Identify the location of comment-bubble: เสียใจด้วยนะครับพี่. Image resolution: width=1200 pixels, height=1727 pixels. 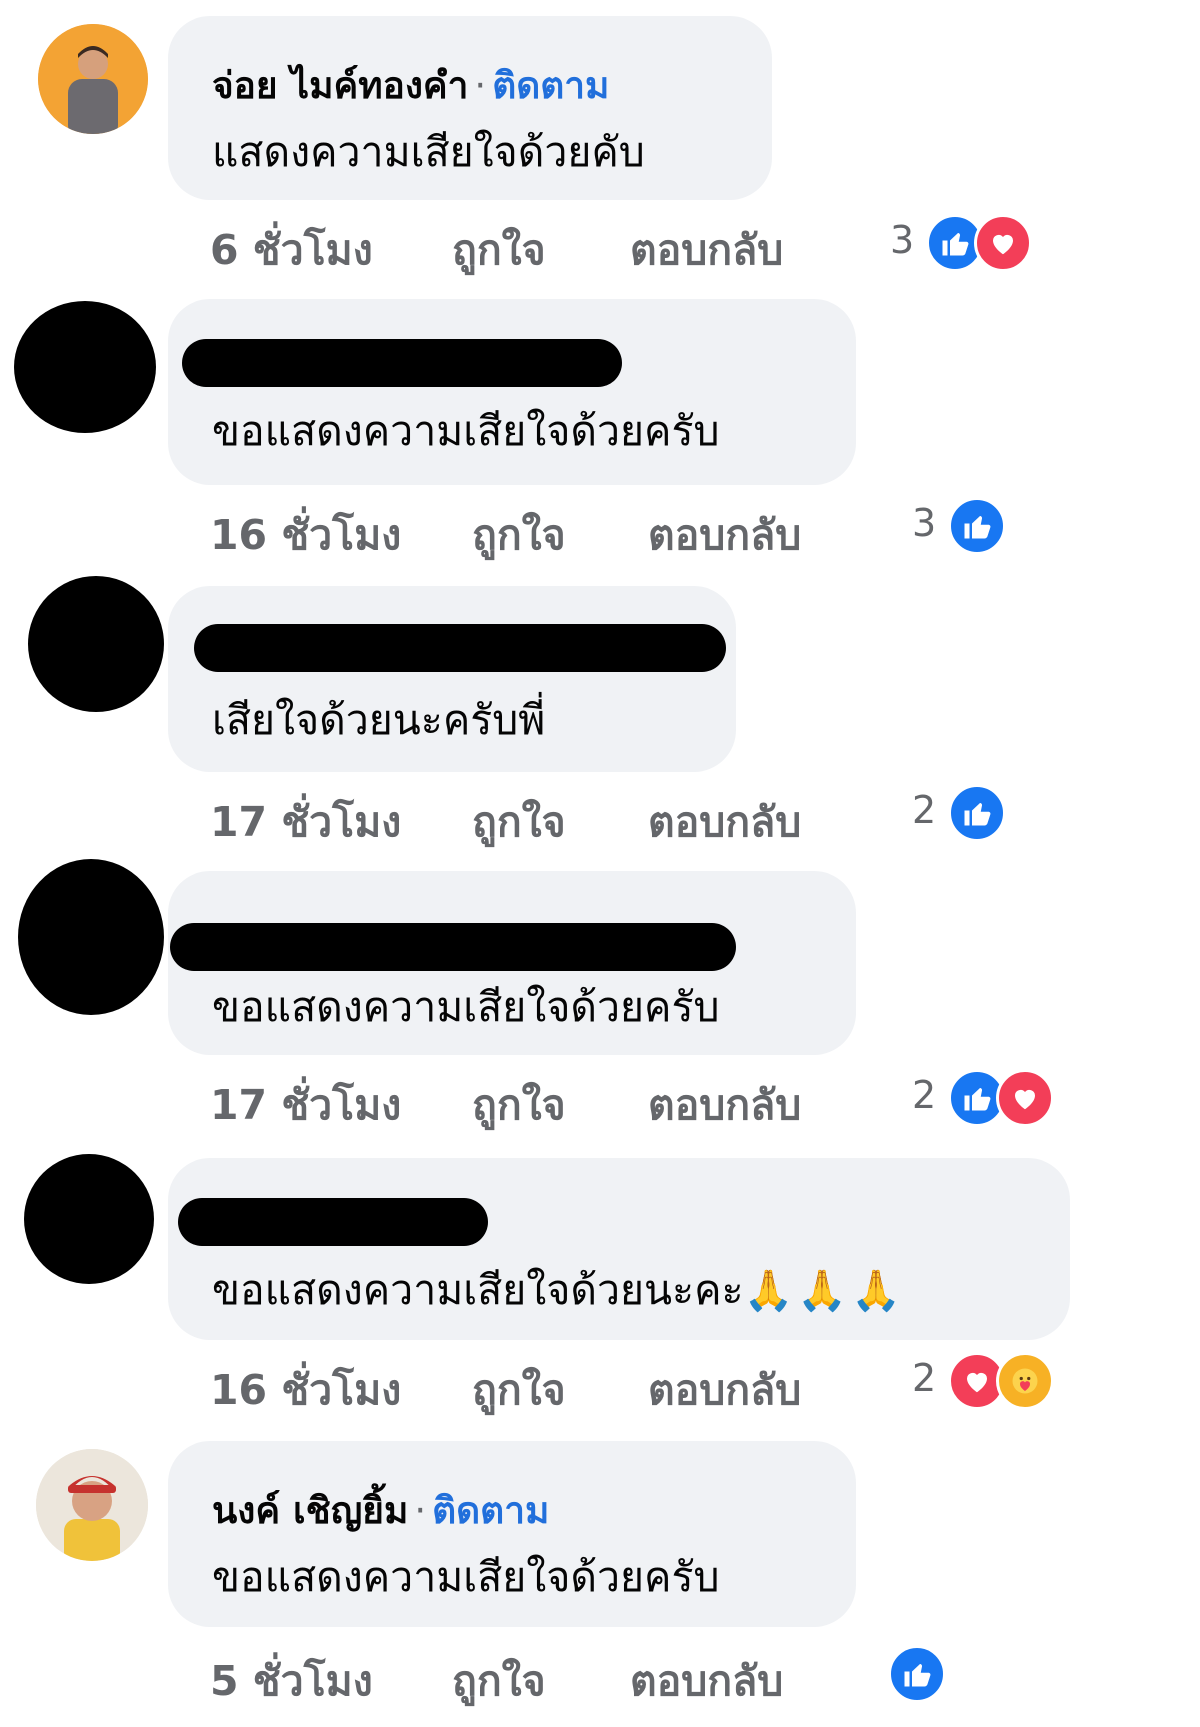
(452, 679).